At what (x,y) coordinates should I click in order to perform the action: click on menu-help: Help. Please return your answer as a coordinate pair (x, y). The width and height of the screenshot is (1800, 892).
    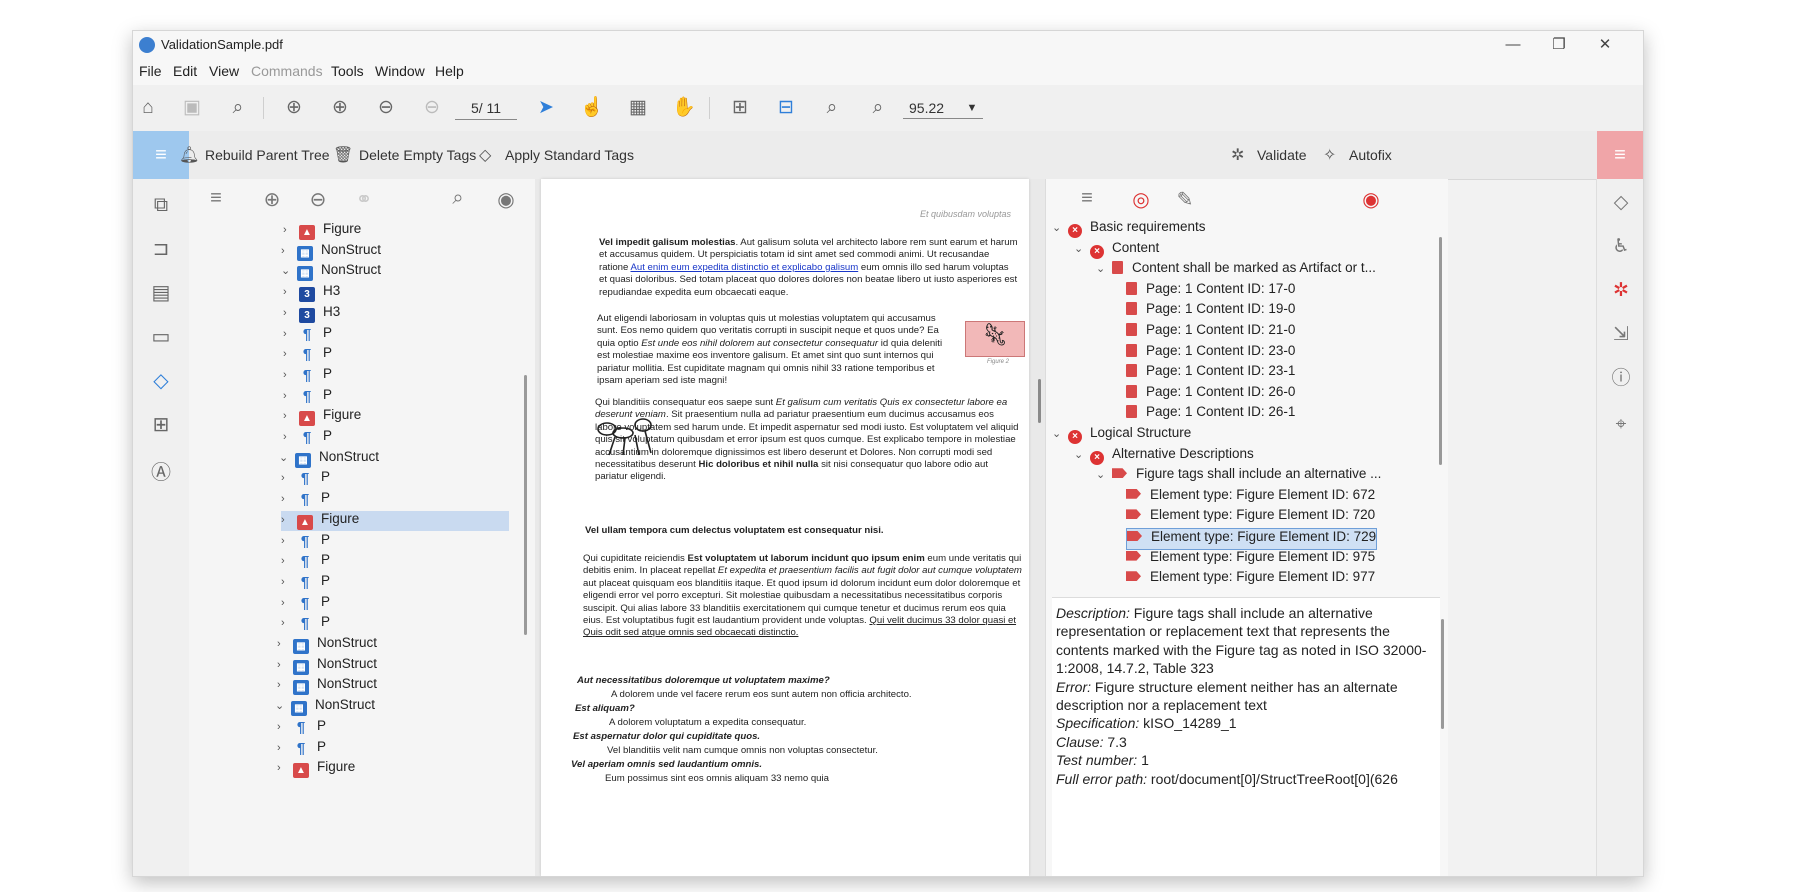
    Looking at the image, I should click on (449, 71).